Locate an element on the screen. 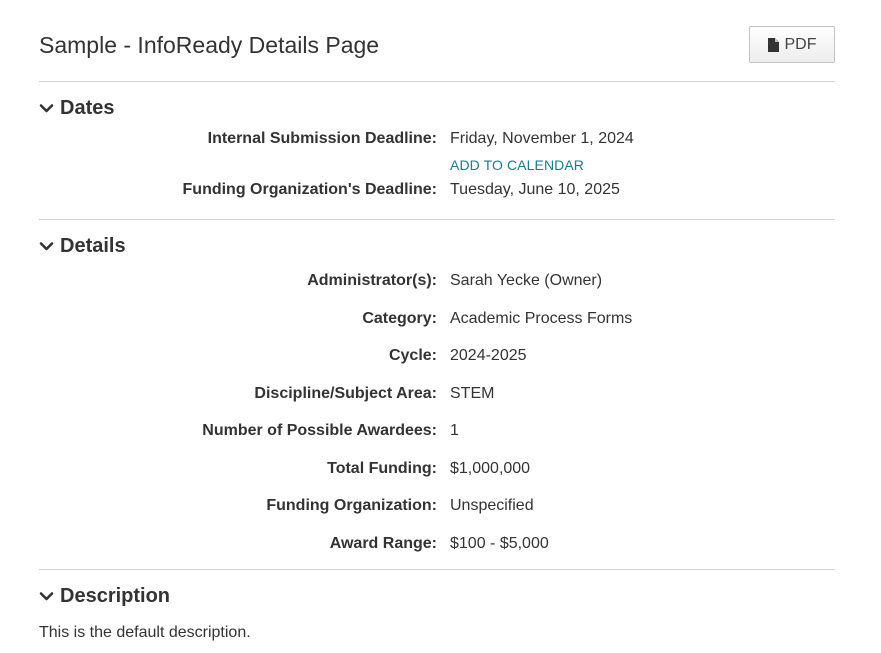 This screenshot has width=881, height=653. detail-row-cycle: Cycle: 2024-2025 is located at coordinates (437, 356).